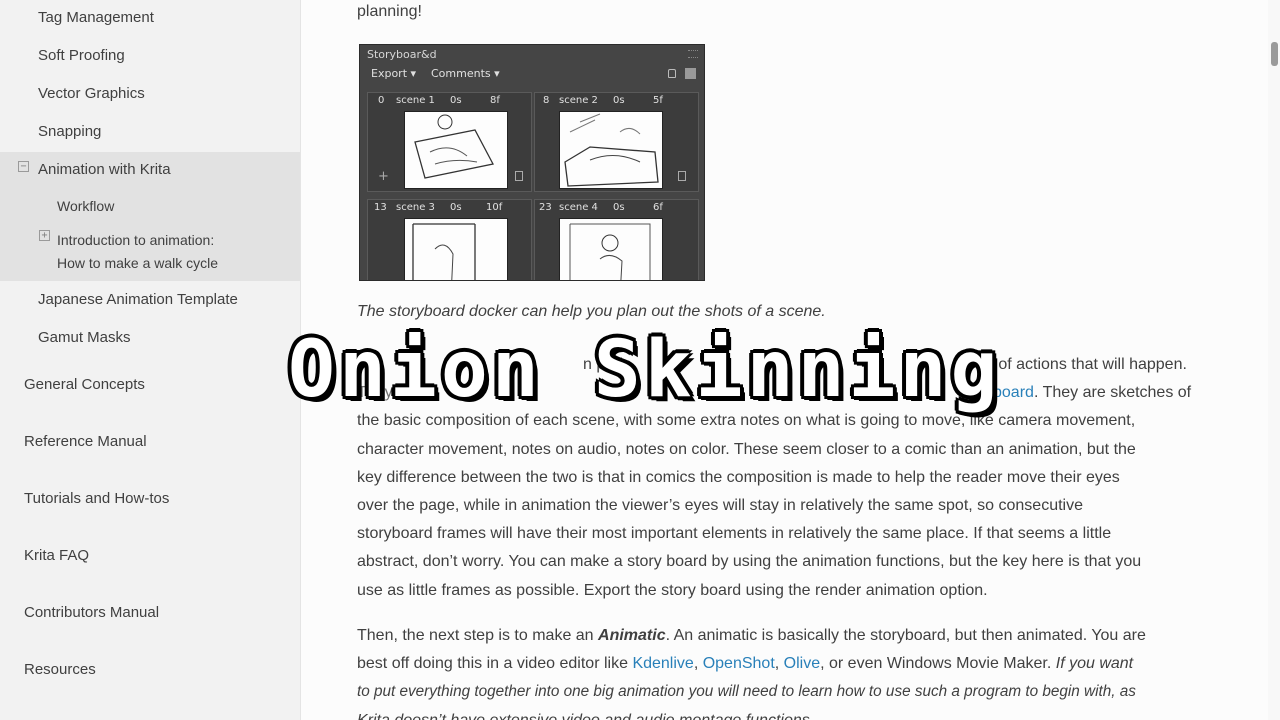 Image resolution: width=1280 pixels, height=720 pixels. Describe the element at coordinates (96, 498) in the screenshot. I see `nav-item-tutorials: Tutorials and How-tos` at that location.